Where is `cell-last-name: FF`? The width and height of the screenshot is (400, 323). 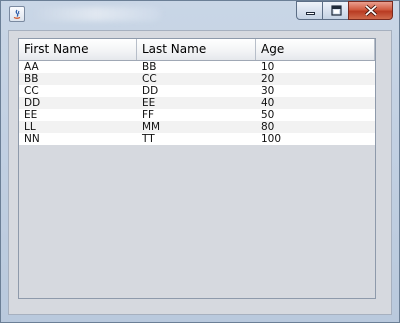 cell-last-name: FF is located at coordinates (196, 115).